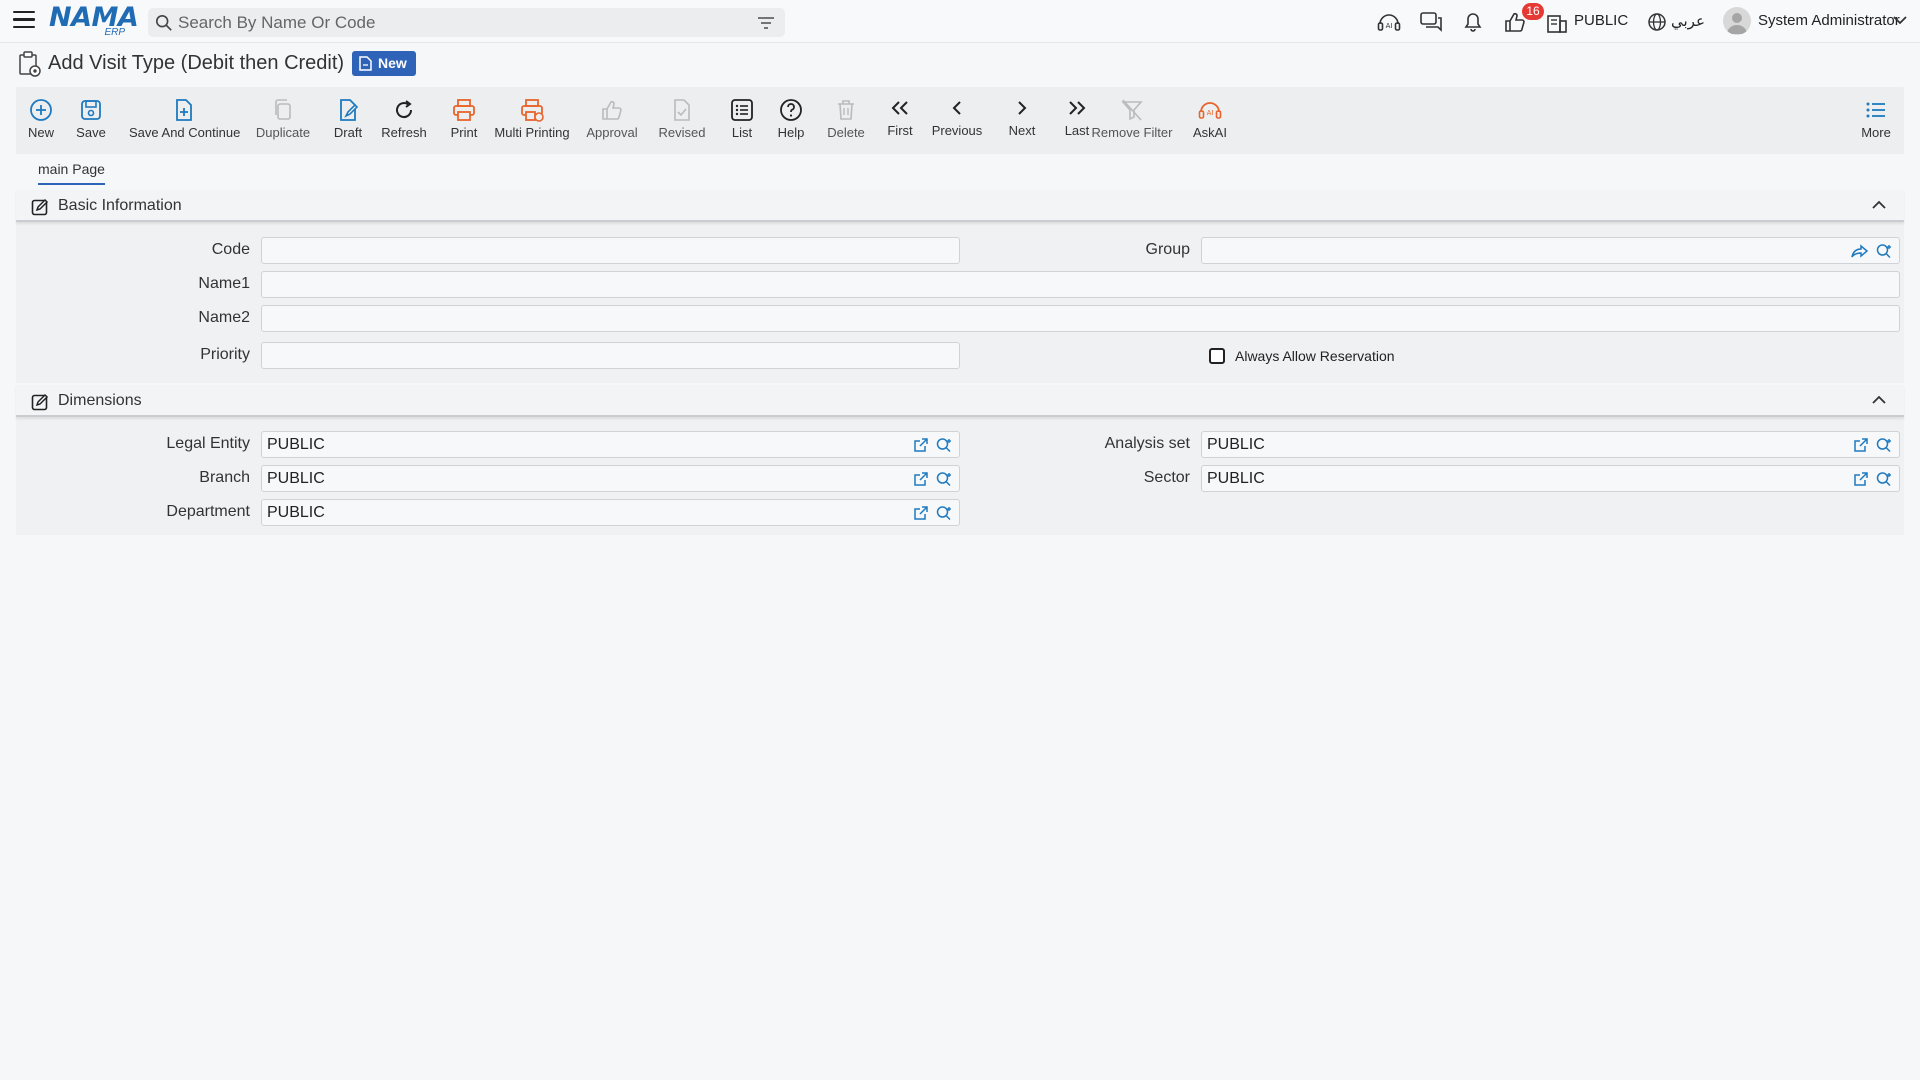  Describe the element at coordinates (283, 109) in the screenshot. I see `copy-icon` at that location.